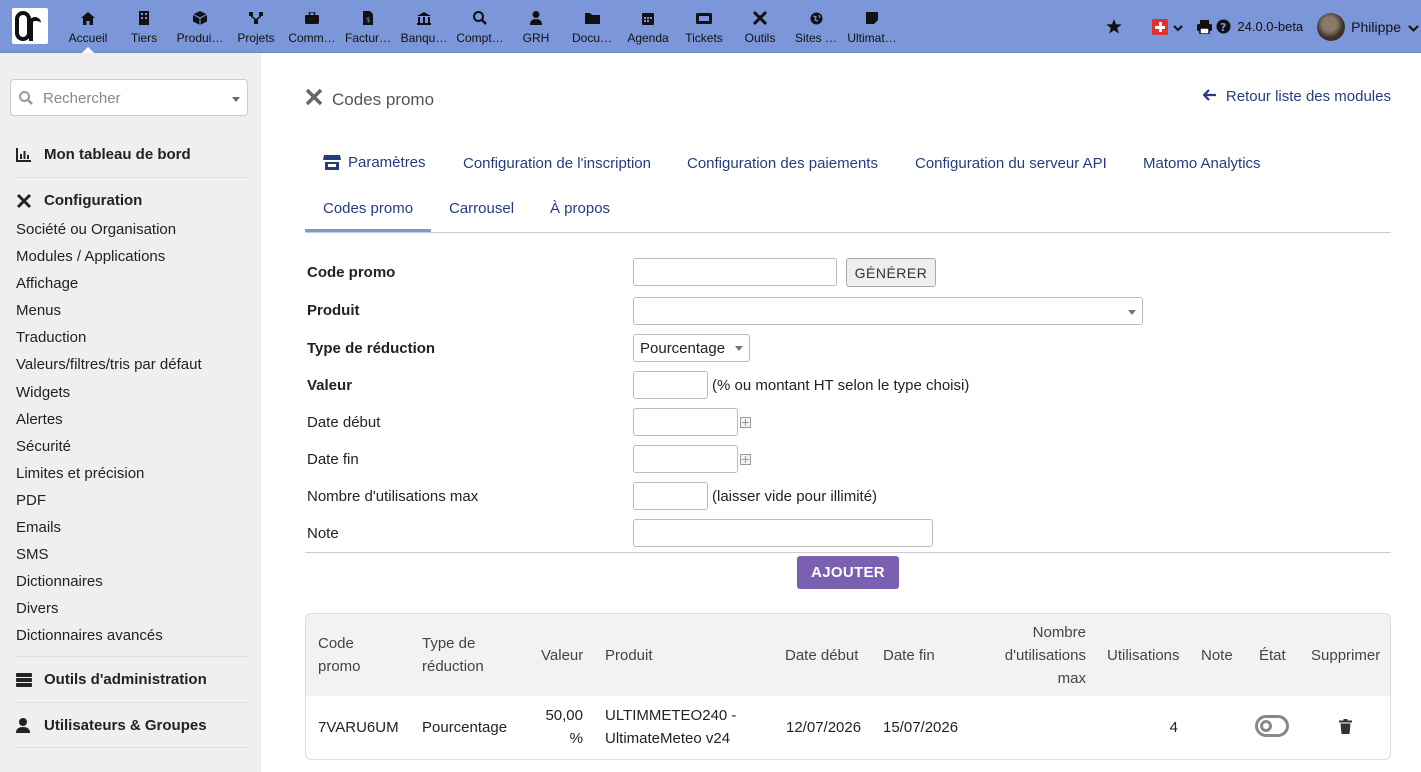 Image resolution: width=1421 pixels, height=772 pixels. What do you see at coordinates (38, 310) in the screenshot?
I see `sidebar-item-menus: Menus` at bounding box center [38, 310].